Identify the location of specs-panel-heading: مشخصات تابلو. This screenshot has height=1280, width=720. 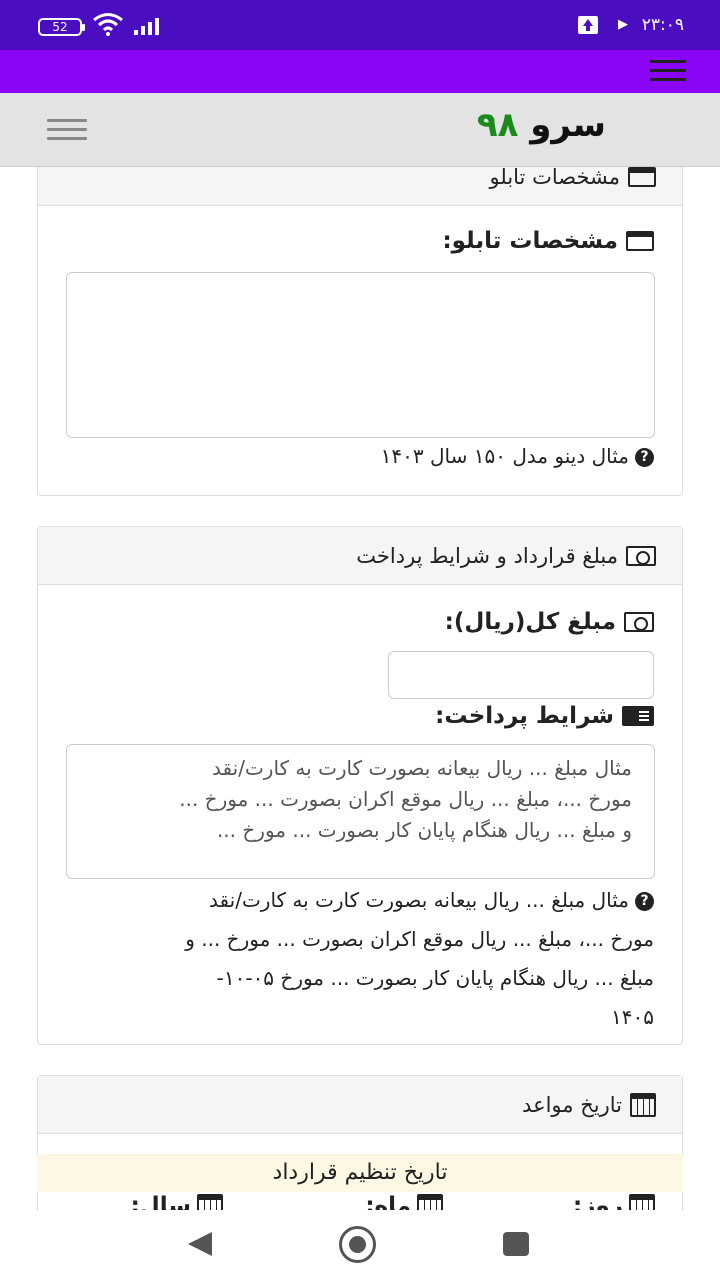
(360, 186).